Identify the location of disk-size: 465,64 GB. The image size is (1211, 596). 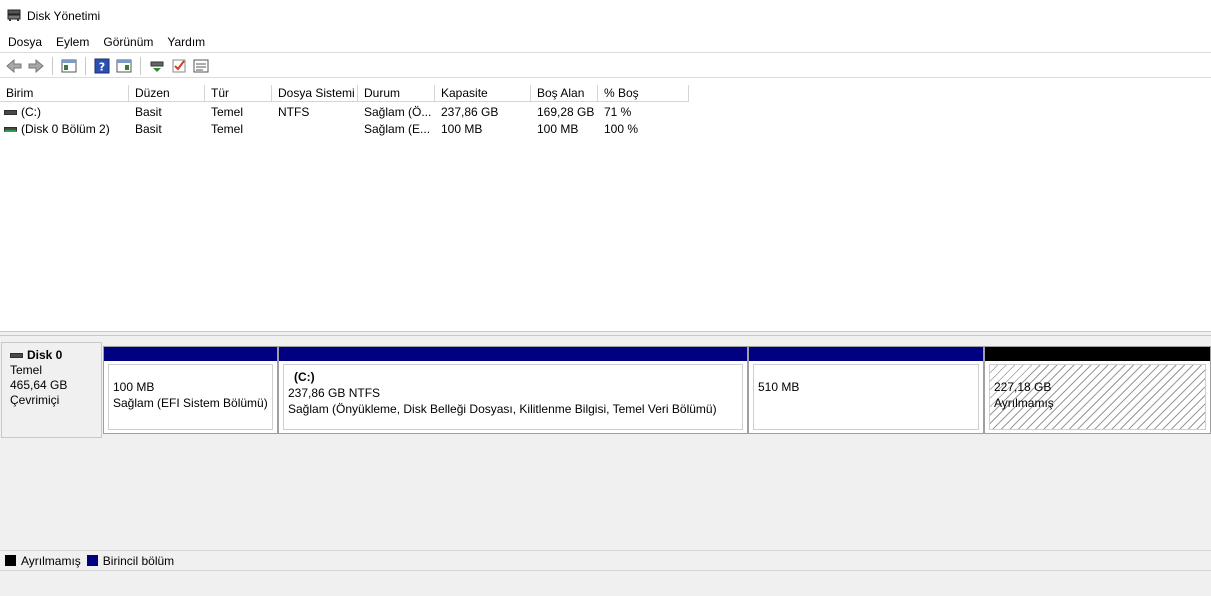
(39, 385).